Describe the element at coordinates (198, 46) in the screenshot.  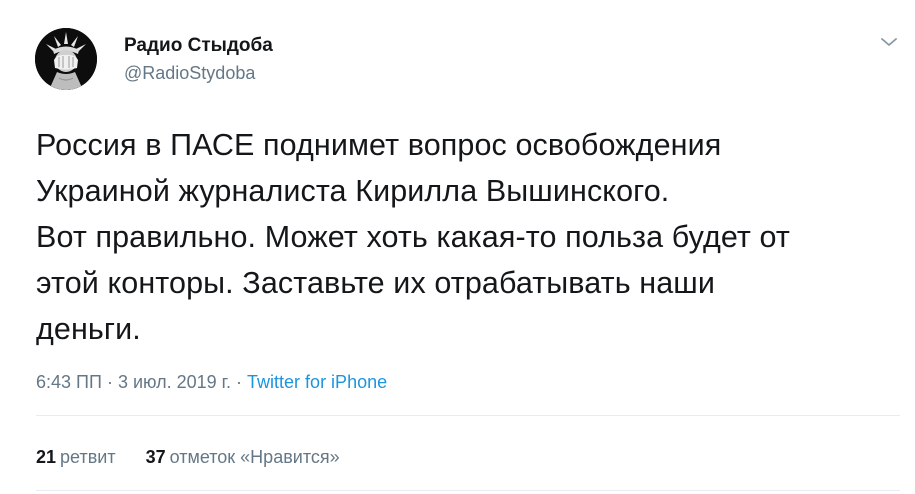
I see `display-name: Радио Стыдоба` at that location.